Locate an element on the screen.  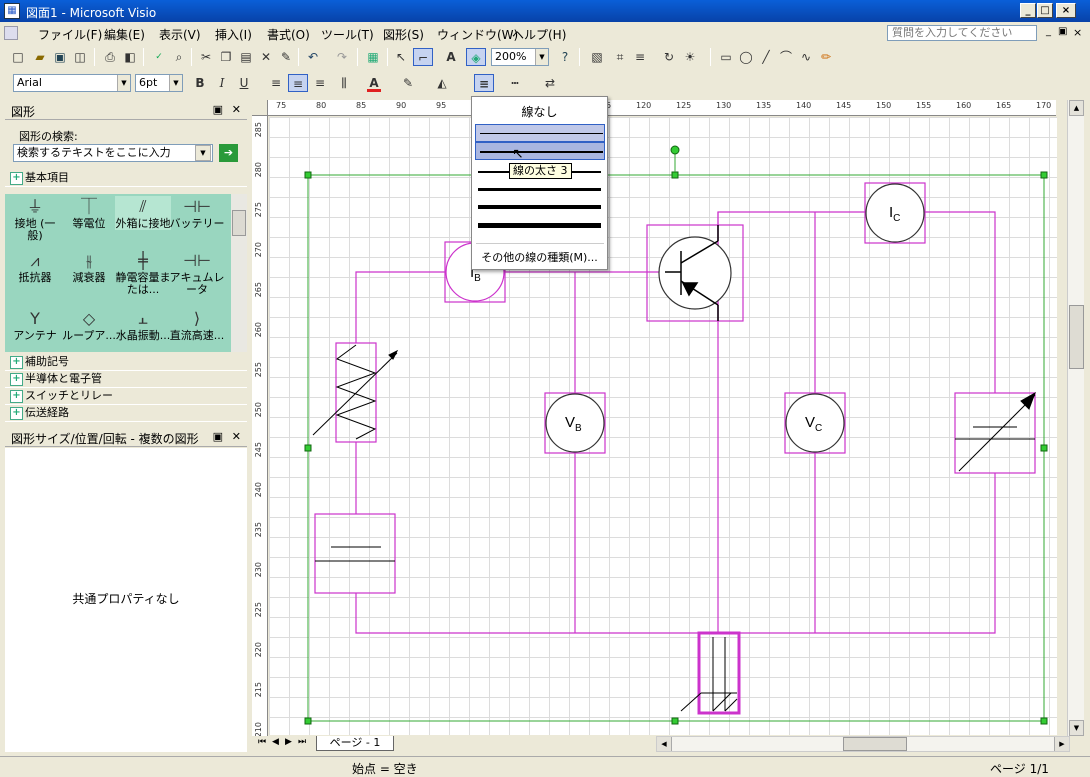
scroll-right-arrow: ▶ is located at coordinates (1061, 744).